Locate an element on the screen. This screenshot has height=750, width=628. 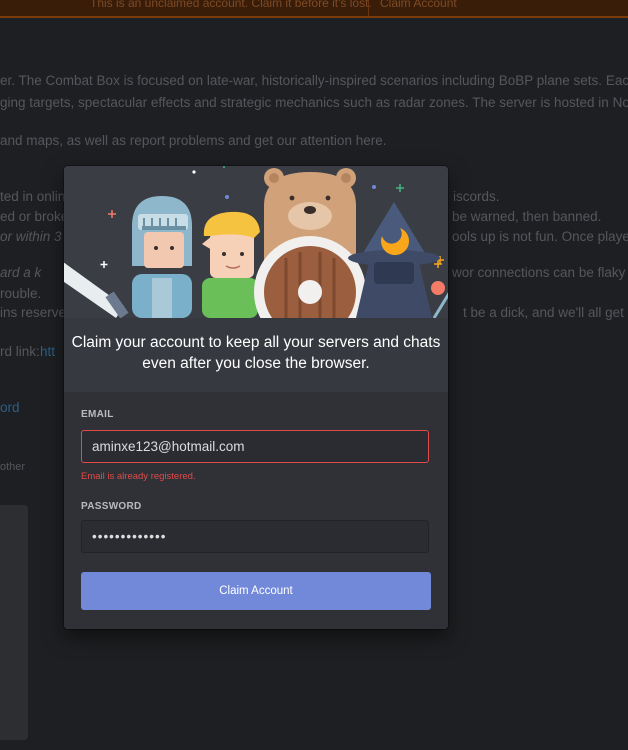
background-text: ted in onlin is located at coordinates (33, 196).